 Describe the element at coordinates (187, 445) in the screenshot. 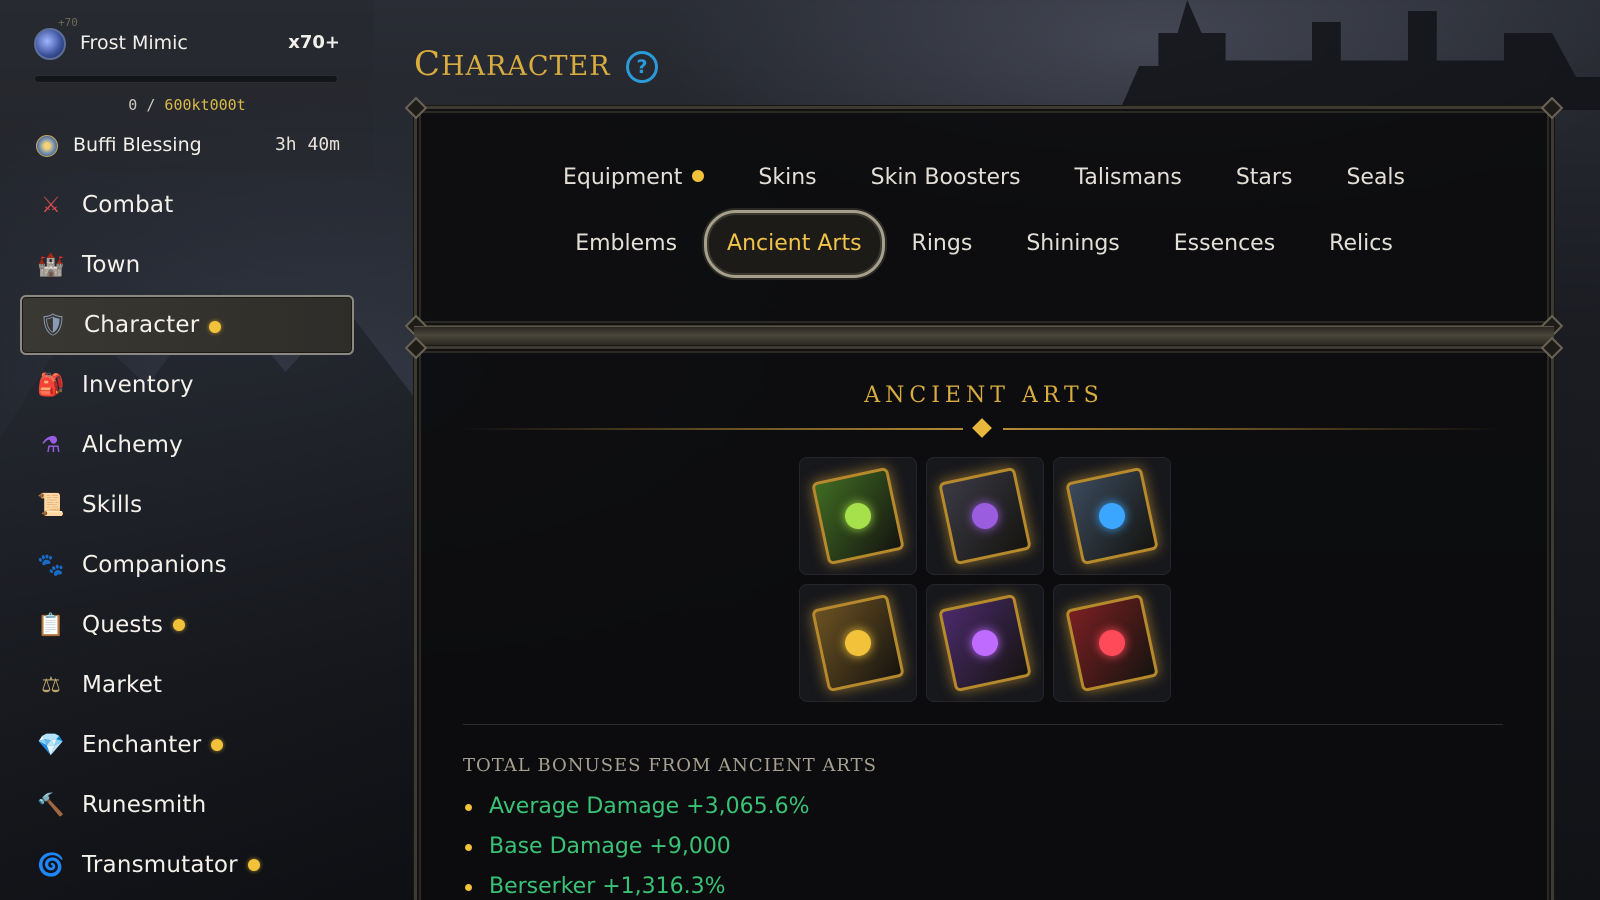

I see `sidebar-item-alchemy: ⚗ Alchemy` at that location.